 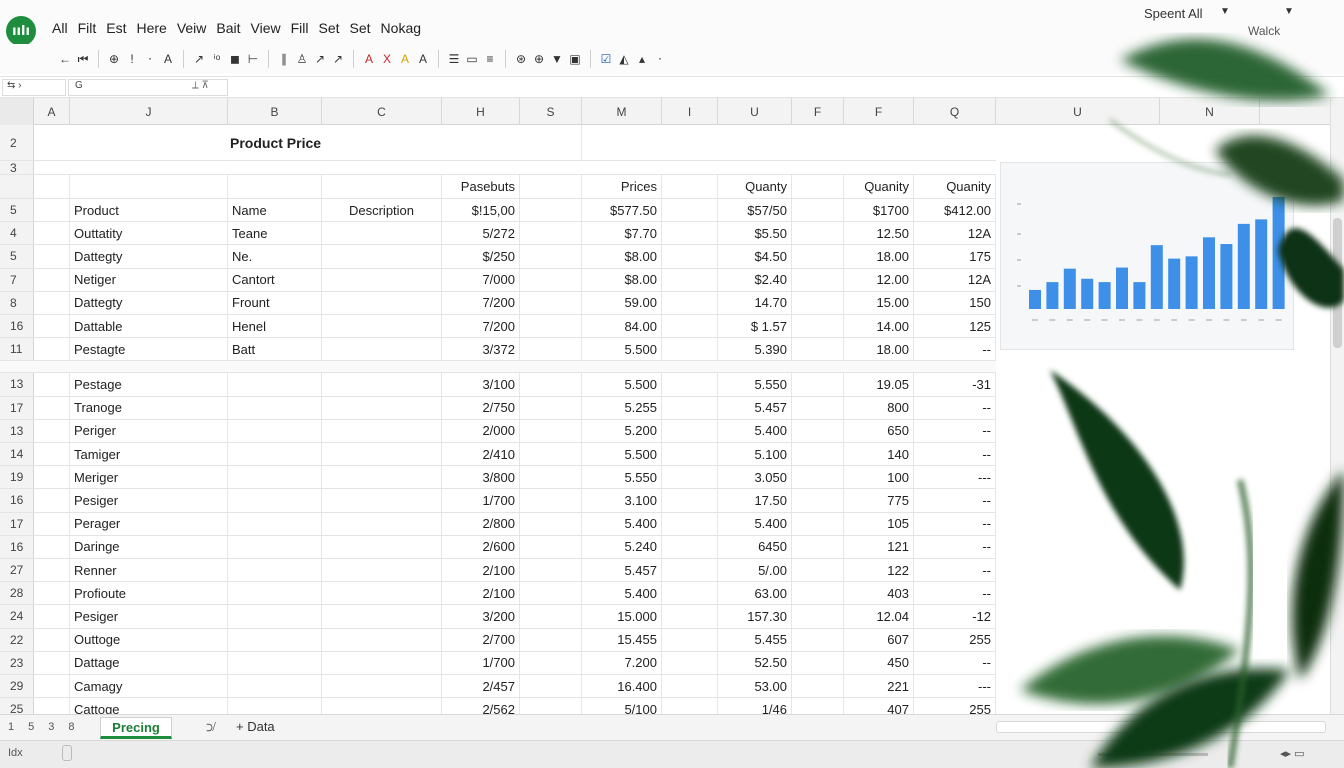 I want to click on toolbar-icon-5: A, so click(x=168, y=59).